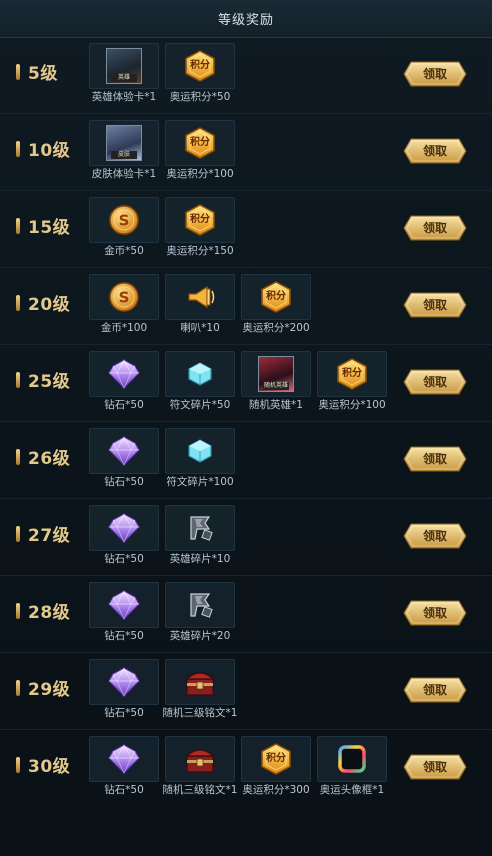  Describe the element at coordinates (43, 687) in the screenshot. I see `level-label: 29级` at that location.